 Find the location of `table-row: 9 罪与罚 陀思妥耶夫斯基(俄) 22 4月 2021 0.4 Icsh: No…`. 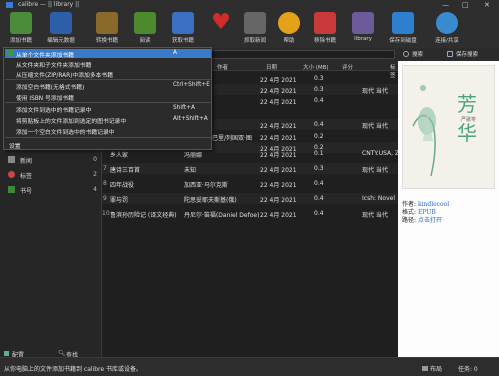

table-row: 9 罪与罚 陀思妥耶夫斯基(俄) 22 4月 2021 0.4 Icsh: No… is located at coordinates (250, 198).